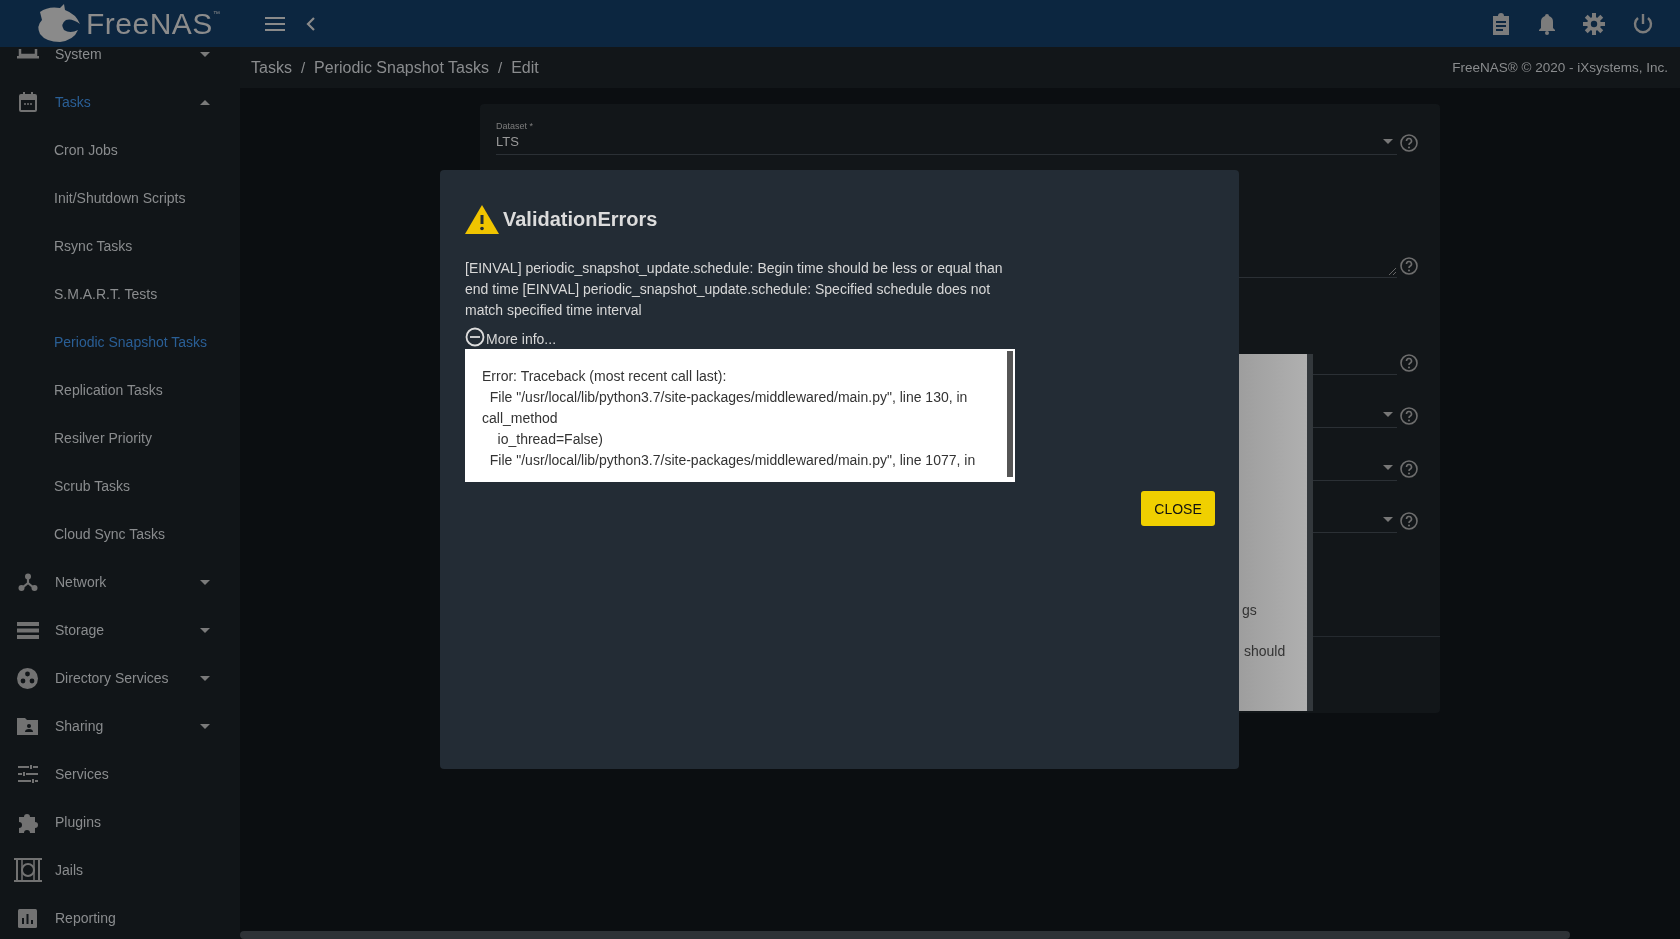 The width and height of the screenshot is (1680, 939). What do you see at coordinates (905, 935) in the screenshot?
I see `scrollbar` at bounding box center [905, 935].